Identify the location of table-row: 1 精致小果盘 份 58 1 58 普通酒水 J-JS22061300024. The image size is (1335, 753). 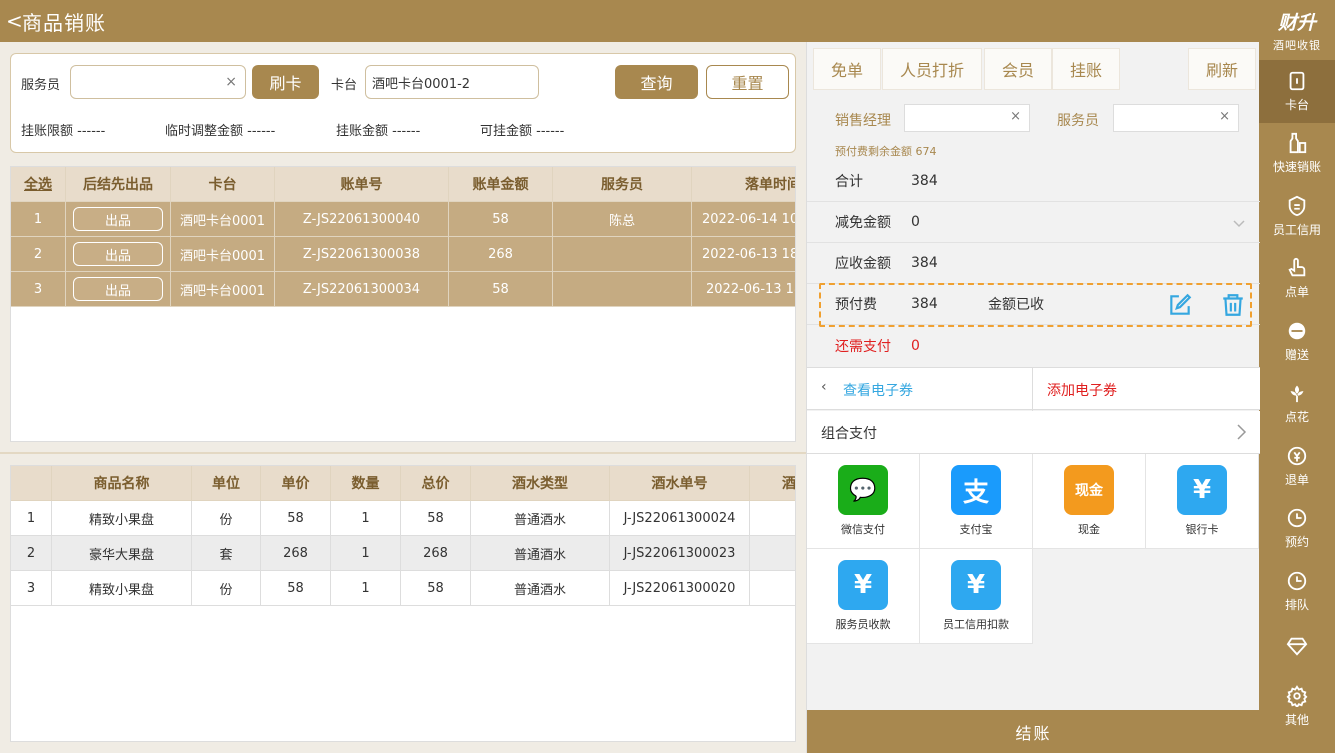
(403, 518).